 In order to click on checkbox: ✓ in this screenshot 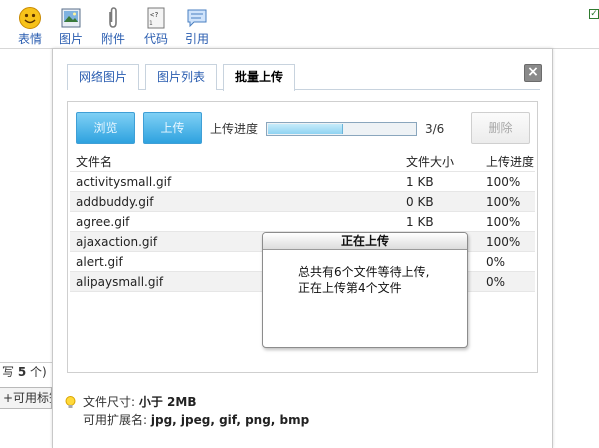, I will do `click(594, 14)`.